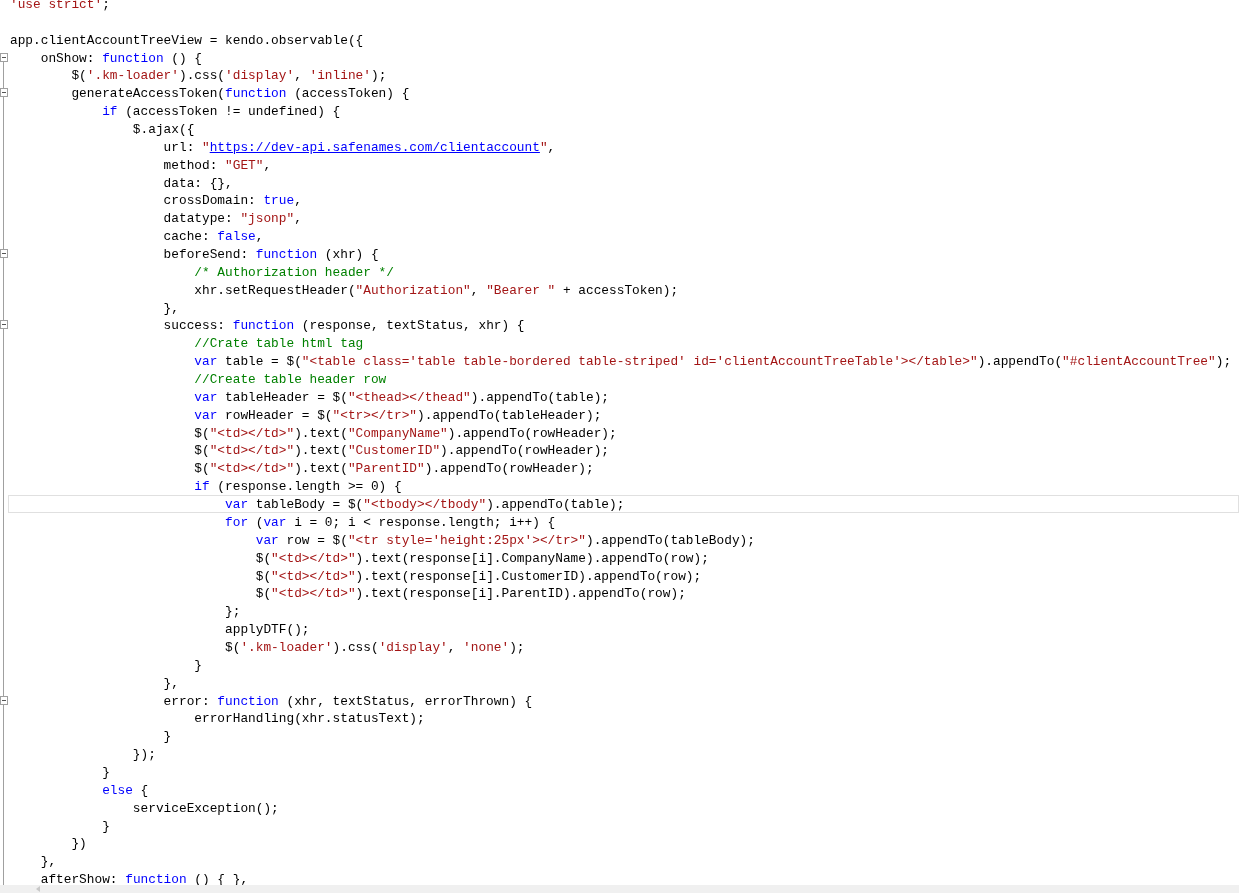 Image resolution: width=1239 pixels, height=893 pixels. Describe the element at coordinates (271, 254) in the screenshot. I see `code-line: beforeSend: function (xhr) {` at that location.